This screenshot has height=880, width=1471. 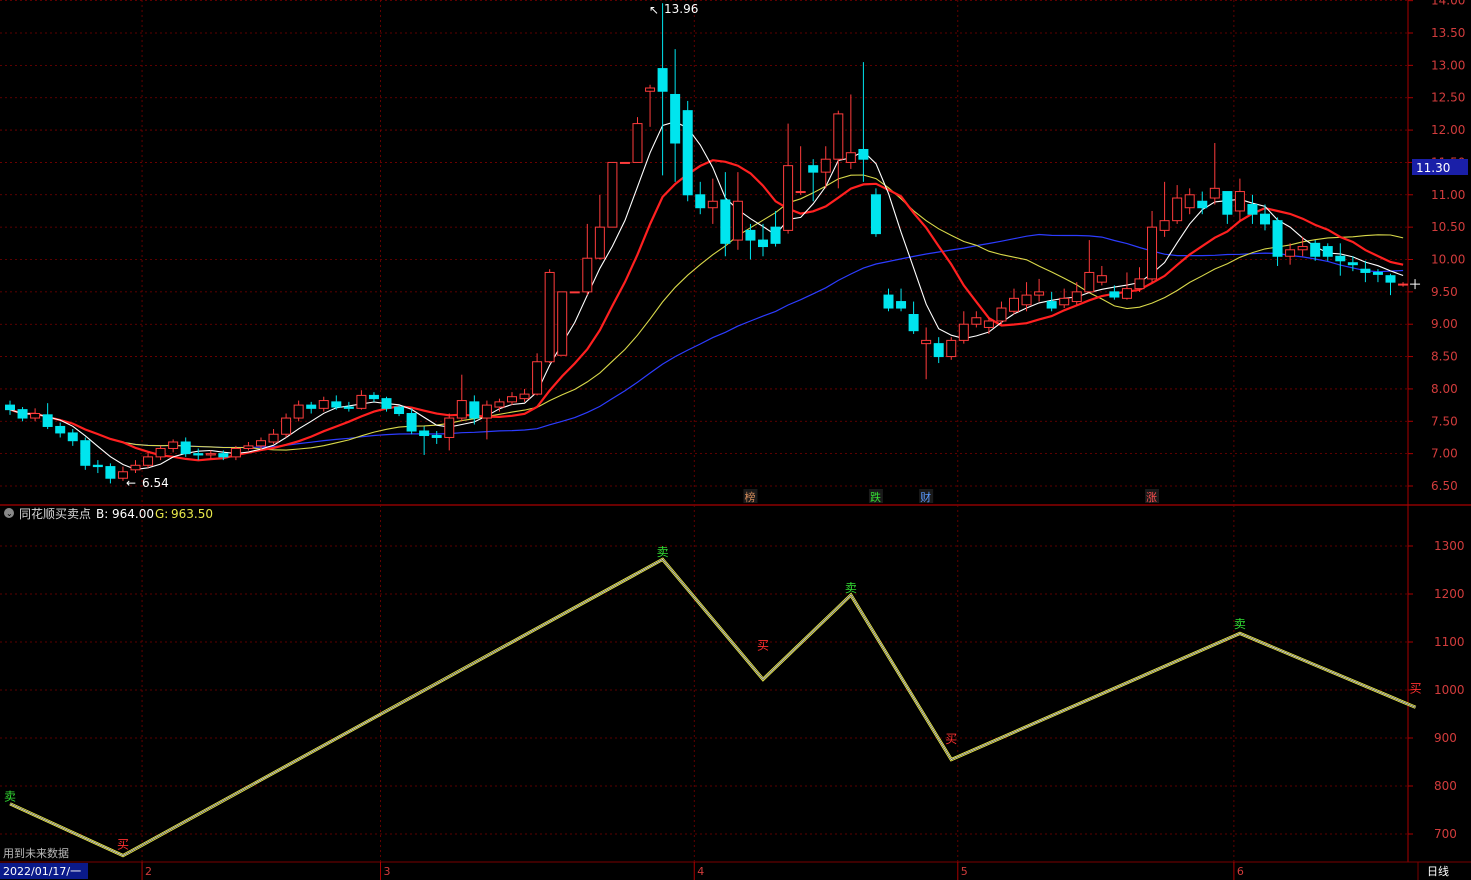 What do you see at coordinates (148, 871) in the screenshot?
I see `month-label: 2` at bounding box center [148, 871].